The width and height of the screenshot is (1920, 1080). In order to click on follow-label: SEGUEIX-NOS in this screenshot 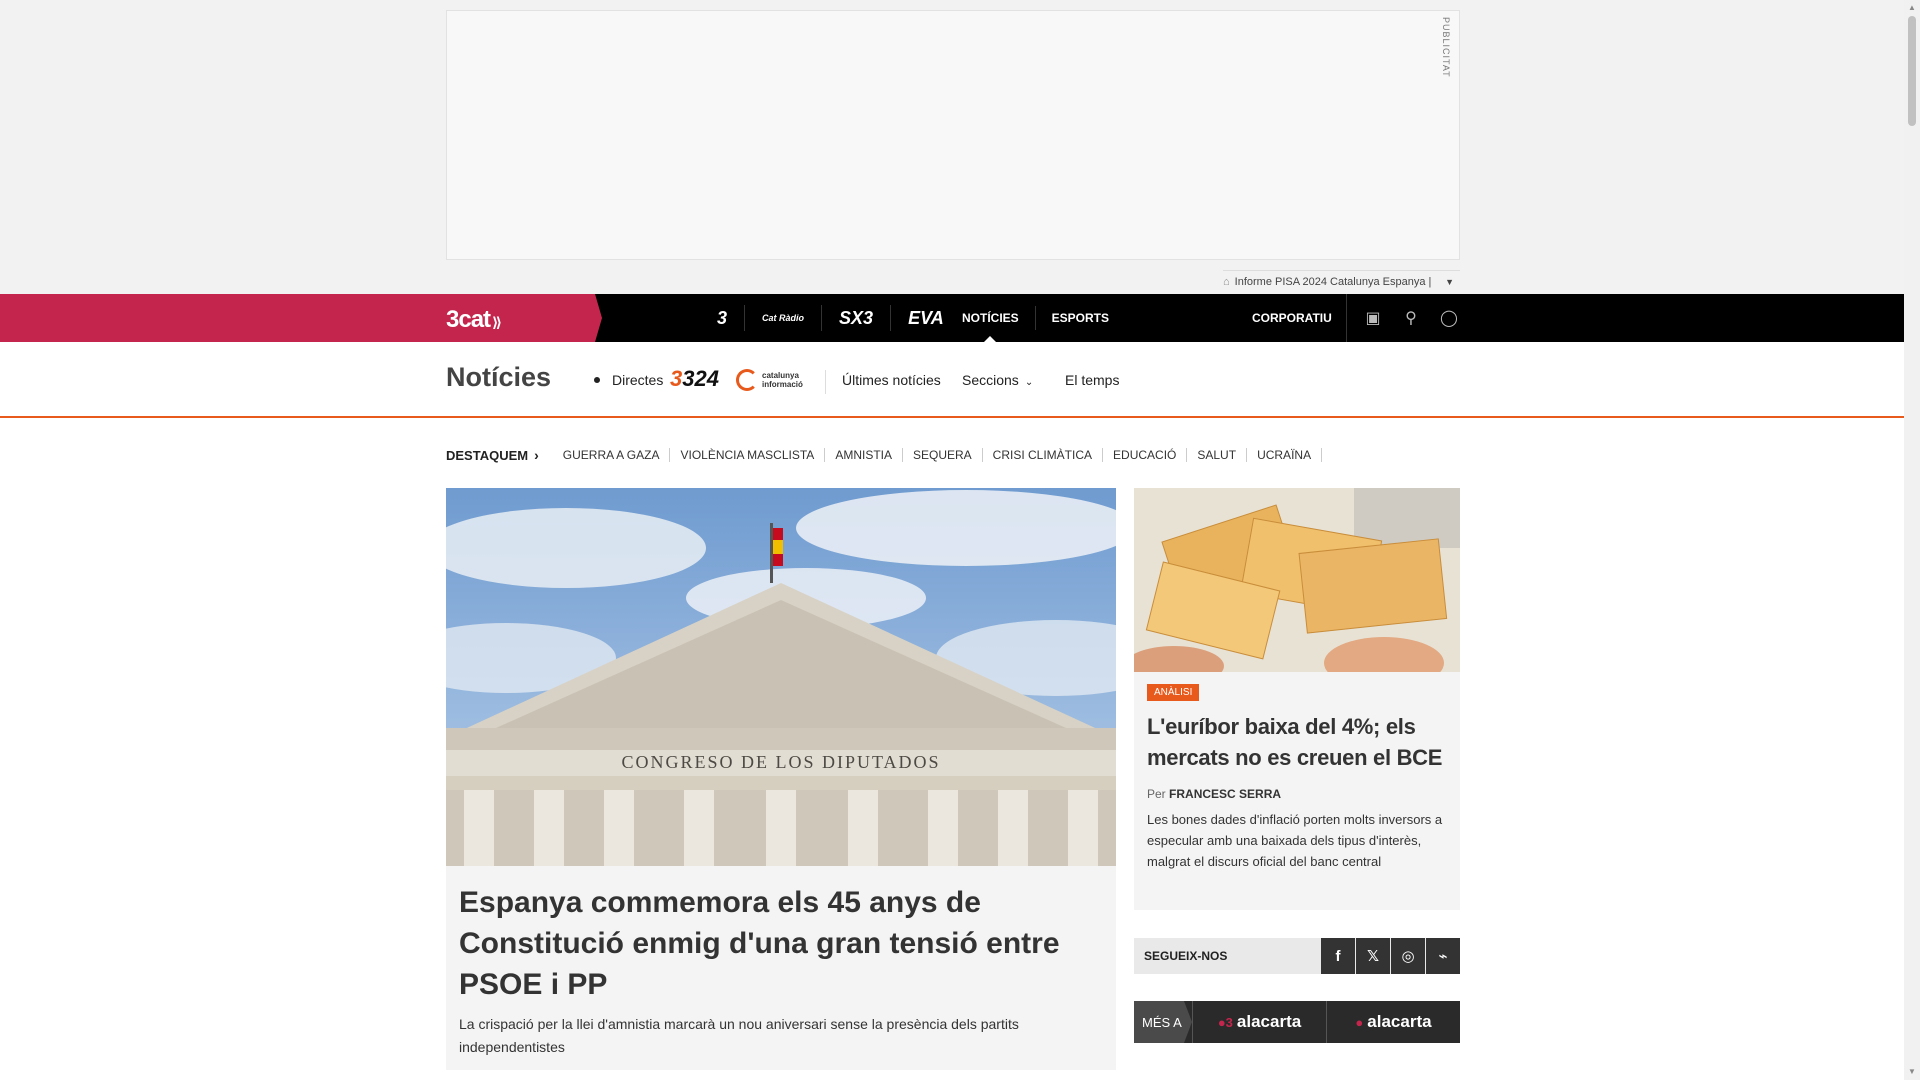, I will do `click(1186, 956)`.